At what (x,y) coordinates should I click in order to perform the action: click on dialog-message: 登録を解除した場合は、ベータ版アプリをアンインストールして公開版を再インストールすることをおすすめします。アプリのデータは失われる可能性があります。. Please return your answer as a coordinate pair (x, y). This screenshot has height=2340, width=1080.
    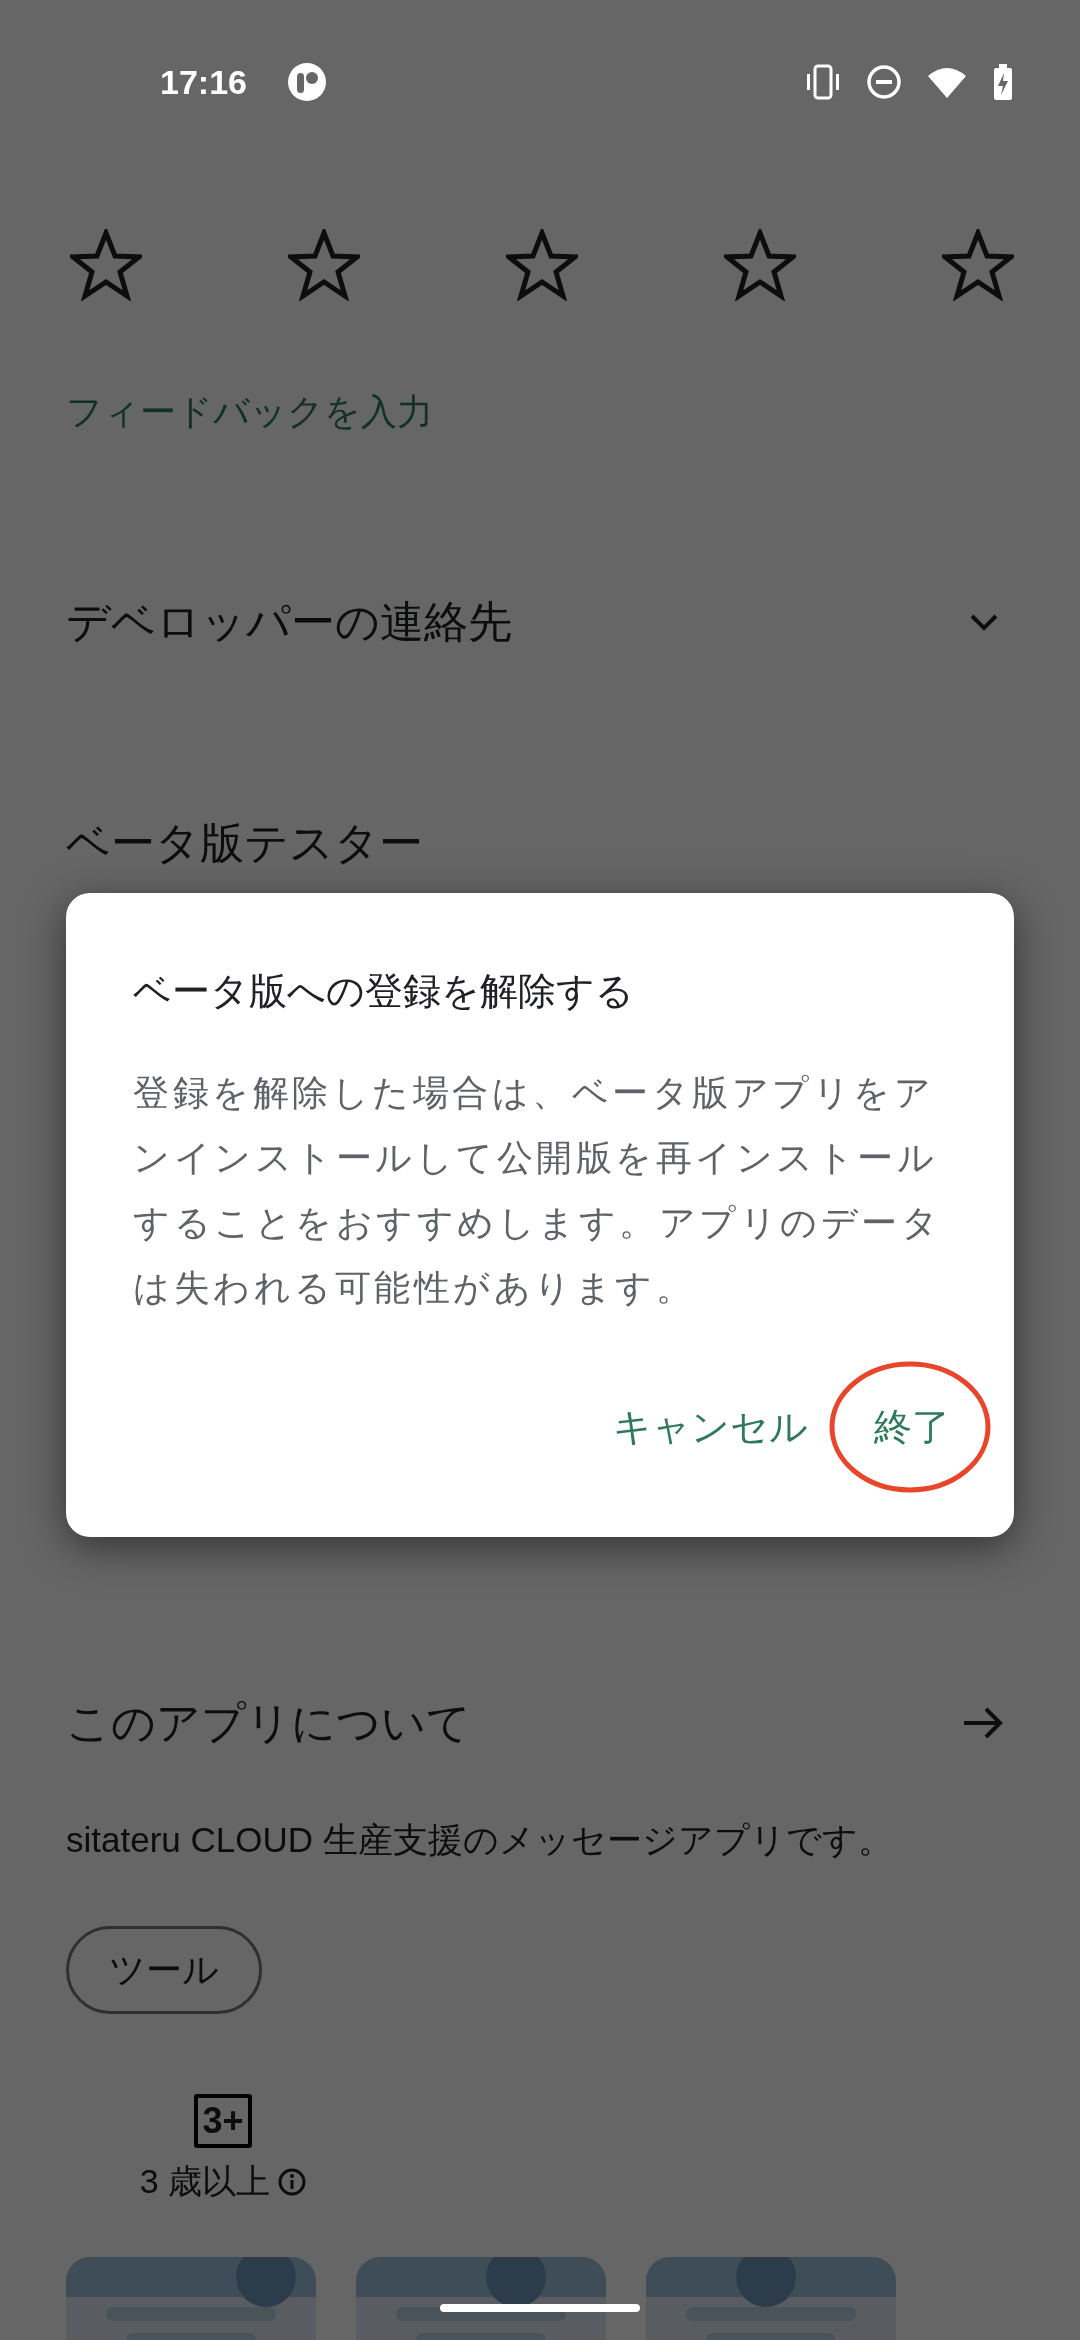
    Looking at the image, I should click on (537, 1190).